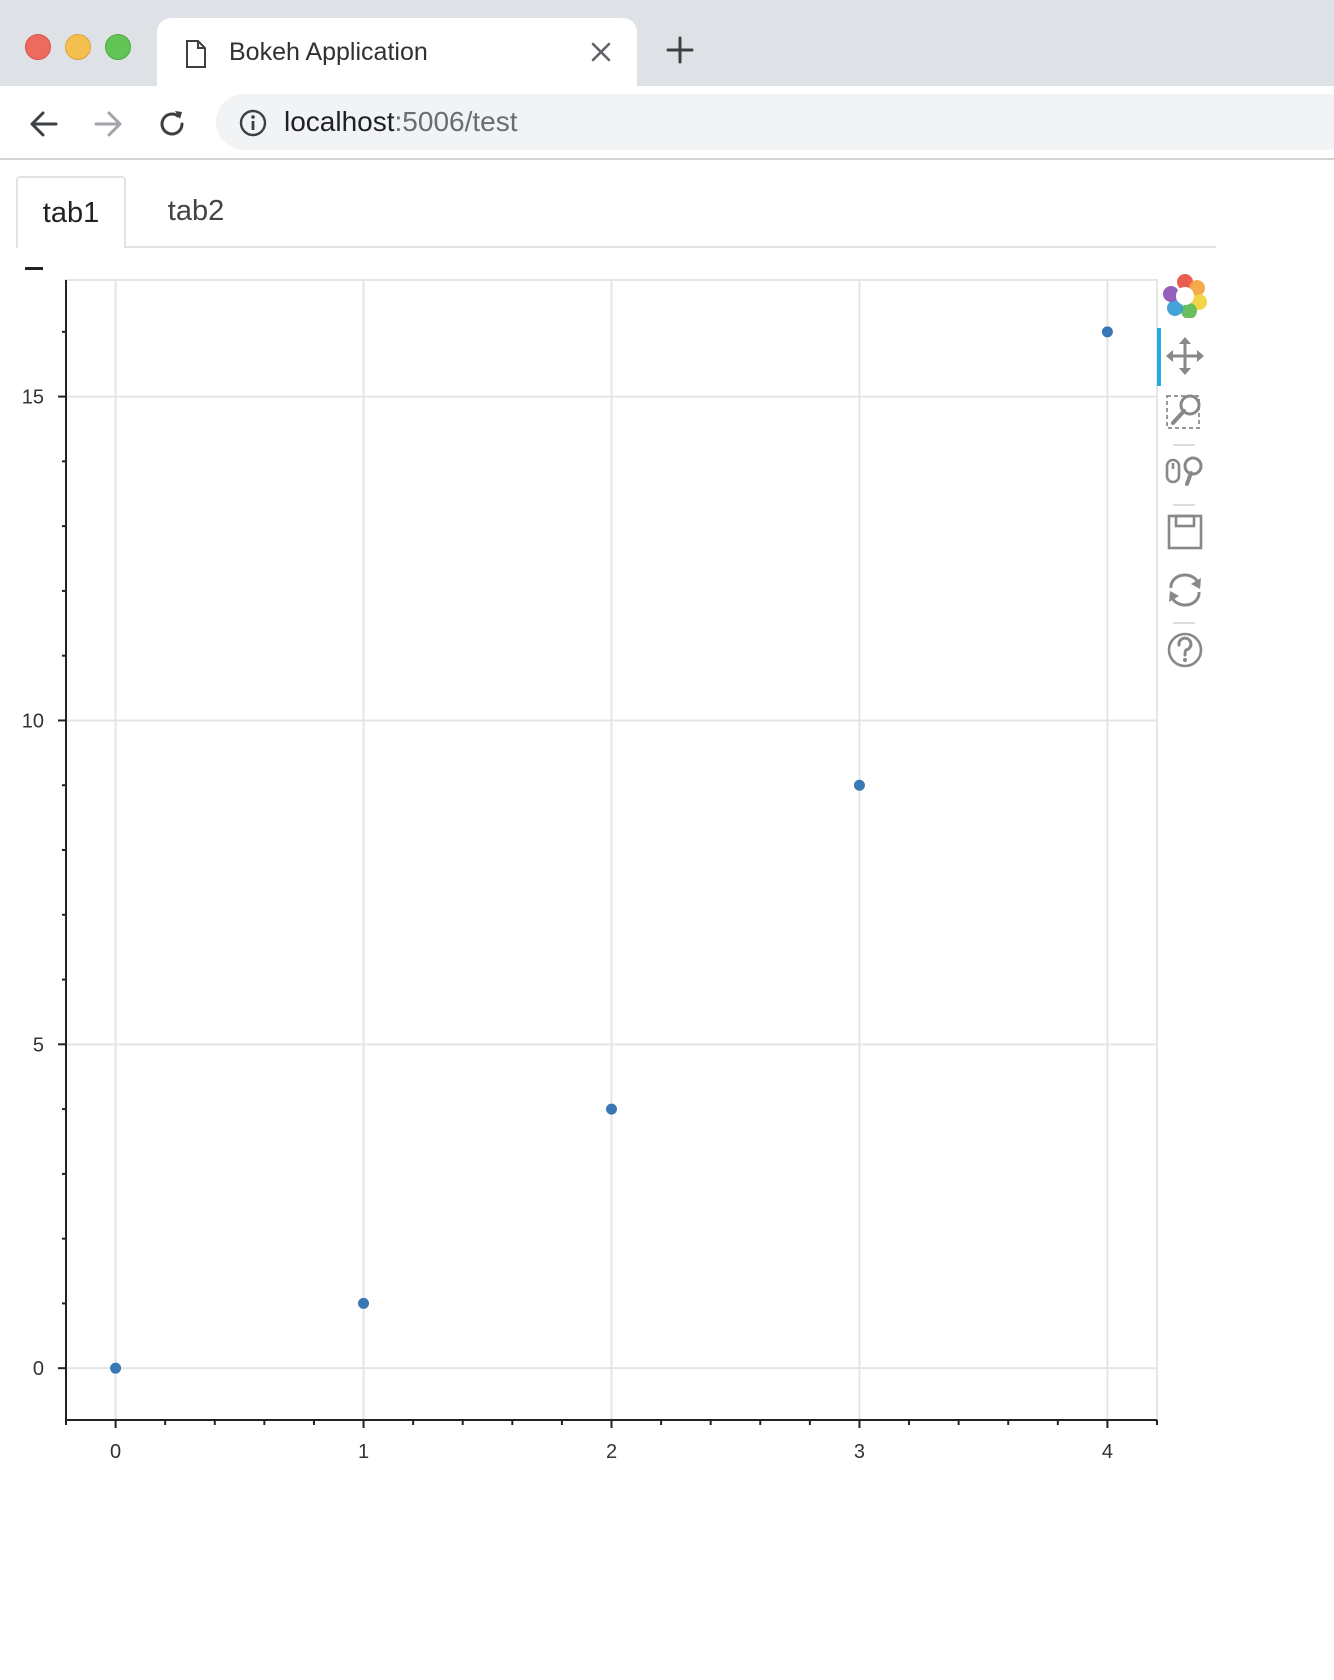 The image size is (1334, 1680). I want to click on browser-title-bar: Bokeh Application, so click(667, 44).